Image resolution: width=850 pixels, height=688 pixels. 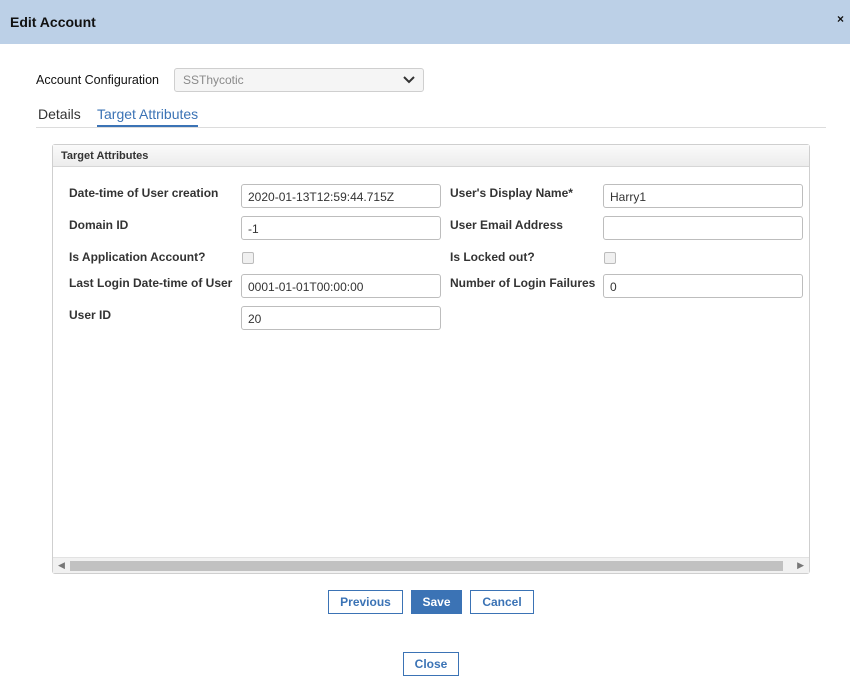 What do you see at coordinates (511, 193) in the screenshot?
I see `display-name-label: User's Display Name*` at bounding box center [511, 193].